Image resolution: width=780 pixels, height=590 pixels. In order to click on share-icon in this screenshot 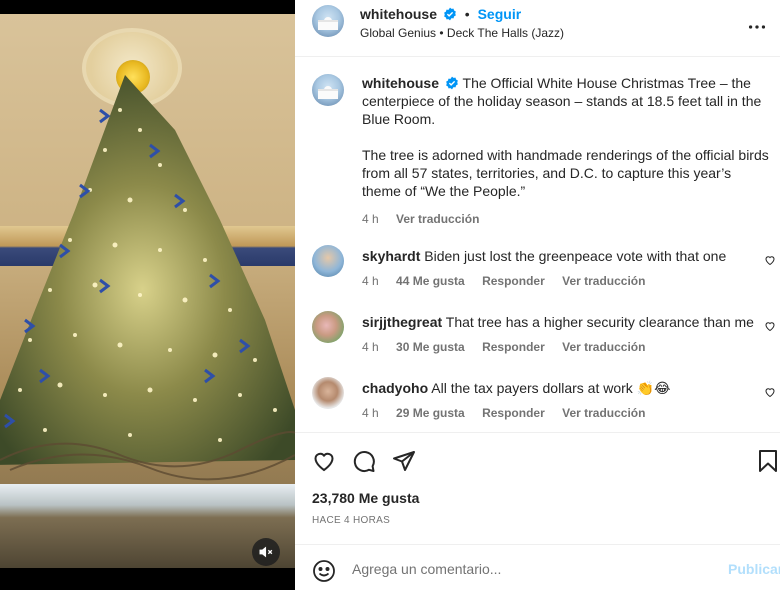, I will do `click(404, 461)`.